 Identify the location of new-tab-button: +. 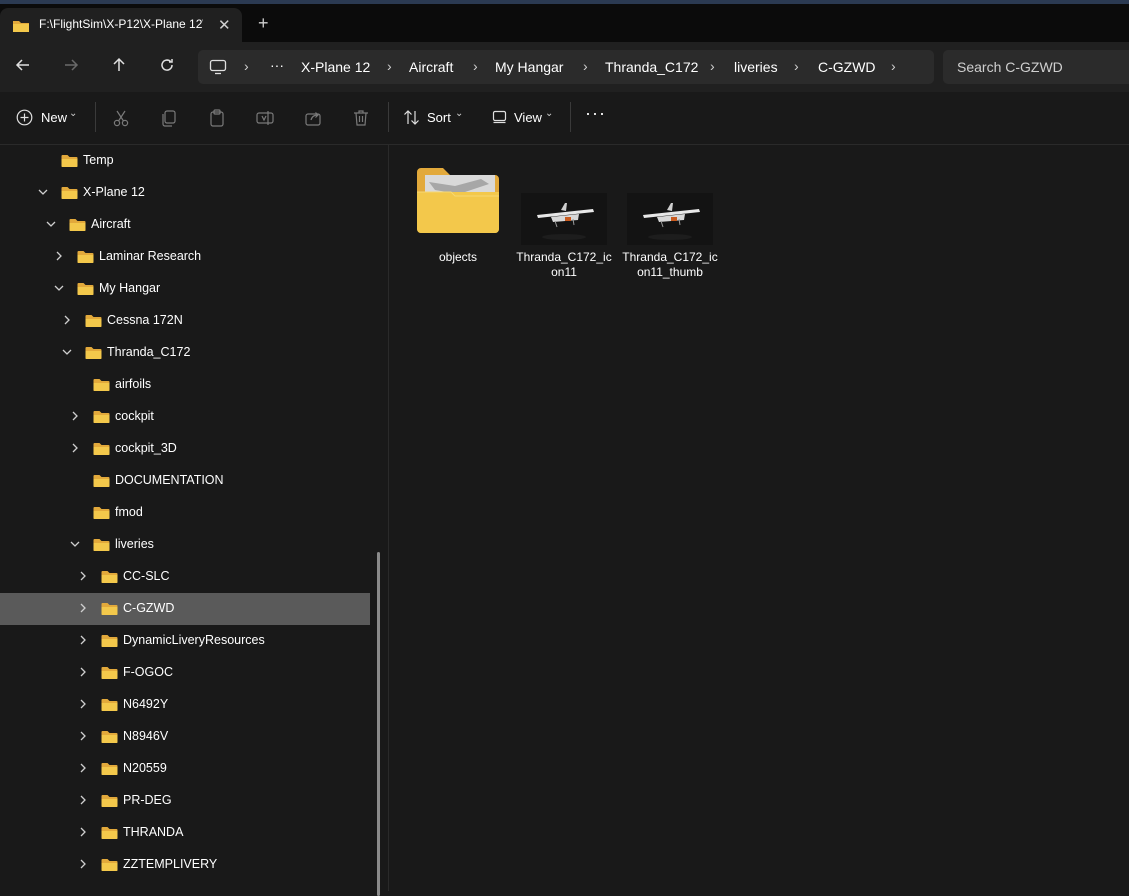
(263, 23).